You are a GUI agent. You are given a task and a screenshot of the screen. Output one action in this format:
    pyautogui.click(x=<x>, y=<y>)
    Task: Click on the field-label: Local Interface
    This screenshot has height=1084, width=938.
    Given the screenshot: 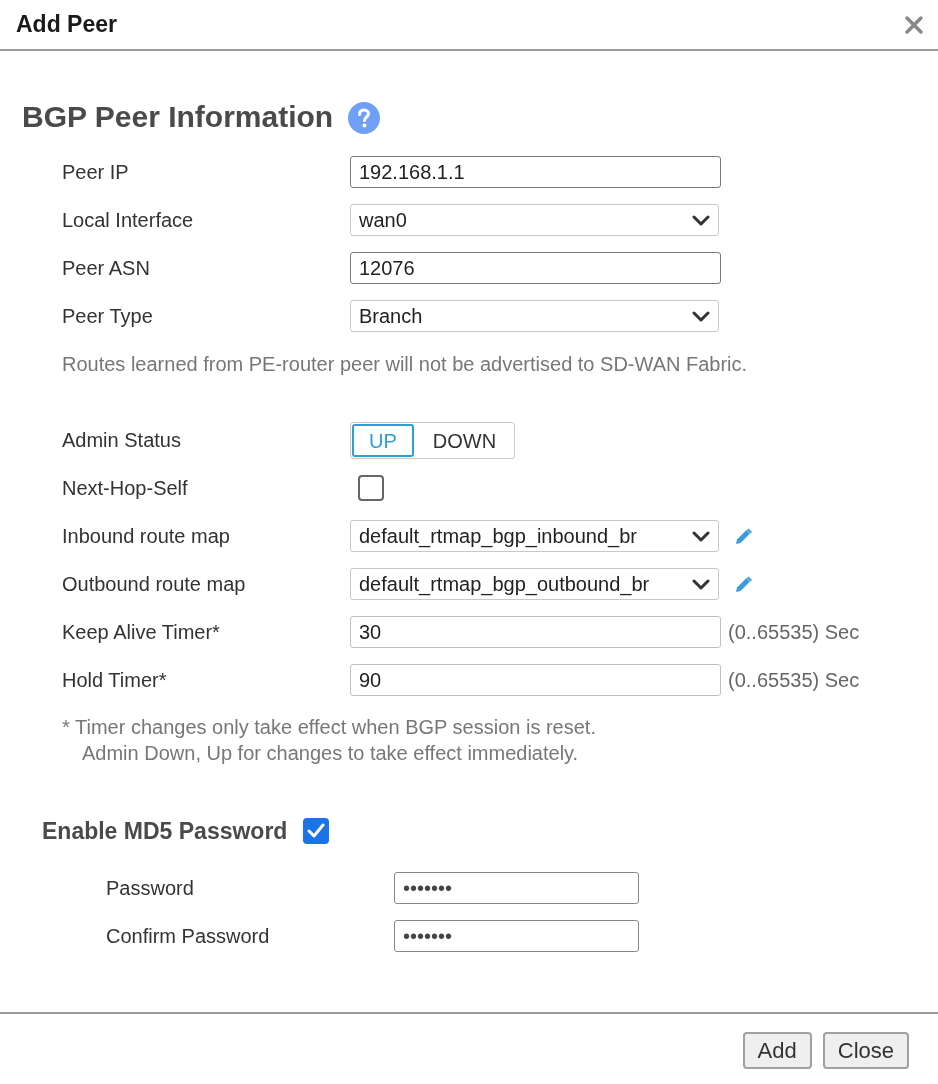 What is the action you would take?
    pyautogui.click(x=128, y=220)
    